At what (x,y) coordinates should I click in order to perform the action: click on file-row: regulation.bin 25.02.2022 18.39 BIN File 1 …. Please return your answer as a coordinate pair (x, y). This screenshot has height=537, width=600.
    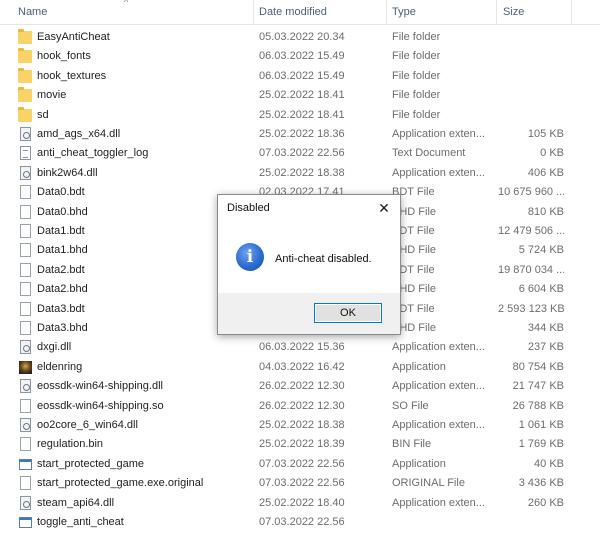
    Looking at the image, I should click on (300, 444).